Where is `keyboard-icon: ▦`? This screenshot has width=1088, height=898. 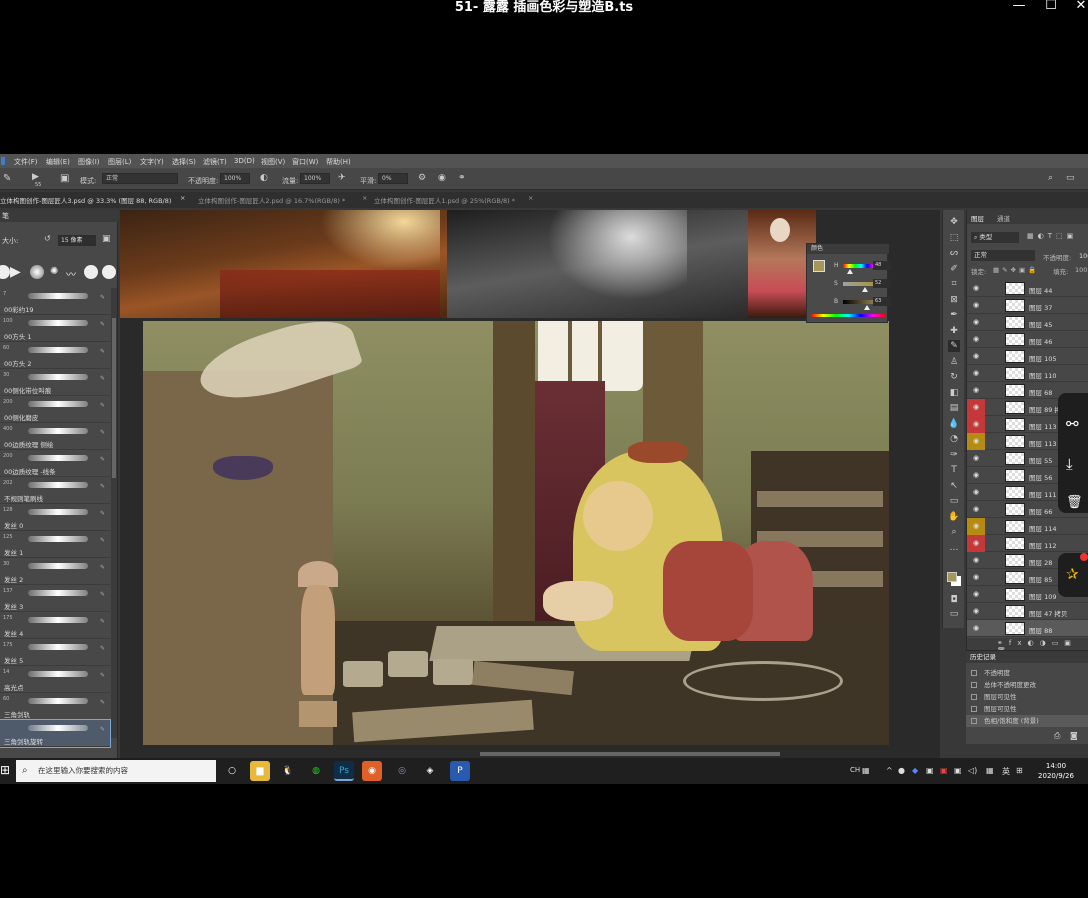 keyboard-icon: ▦ is located at coordinates (866, 770).